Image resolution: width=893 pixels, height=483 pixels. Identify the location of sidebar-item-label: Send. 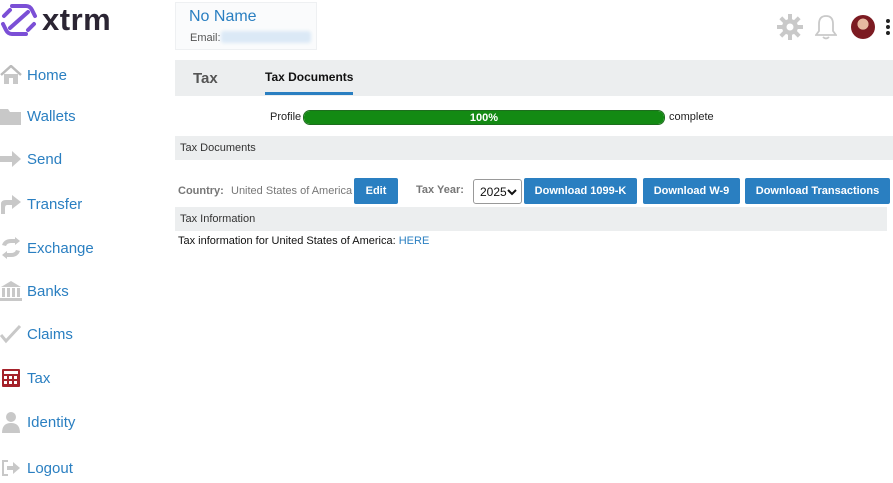
(45, 159).